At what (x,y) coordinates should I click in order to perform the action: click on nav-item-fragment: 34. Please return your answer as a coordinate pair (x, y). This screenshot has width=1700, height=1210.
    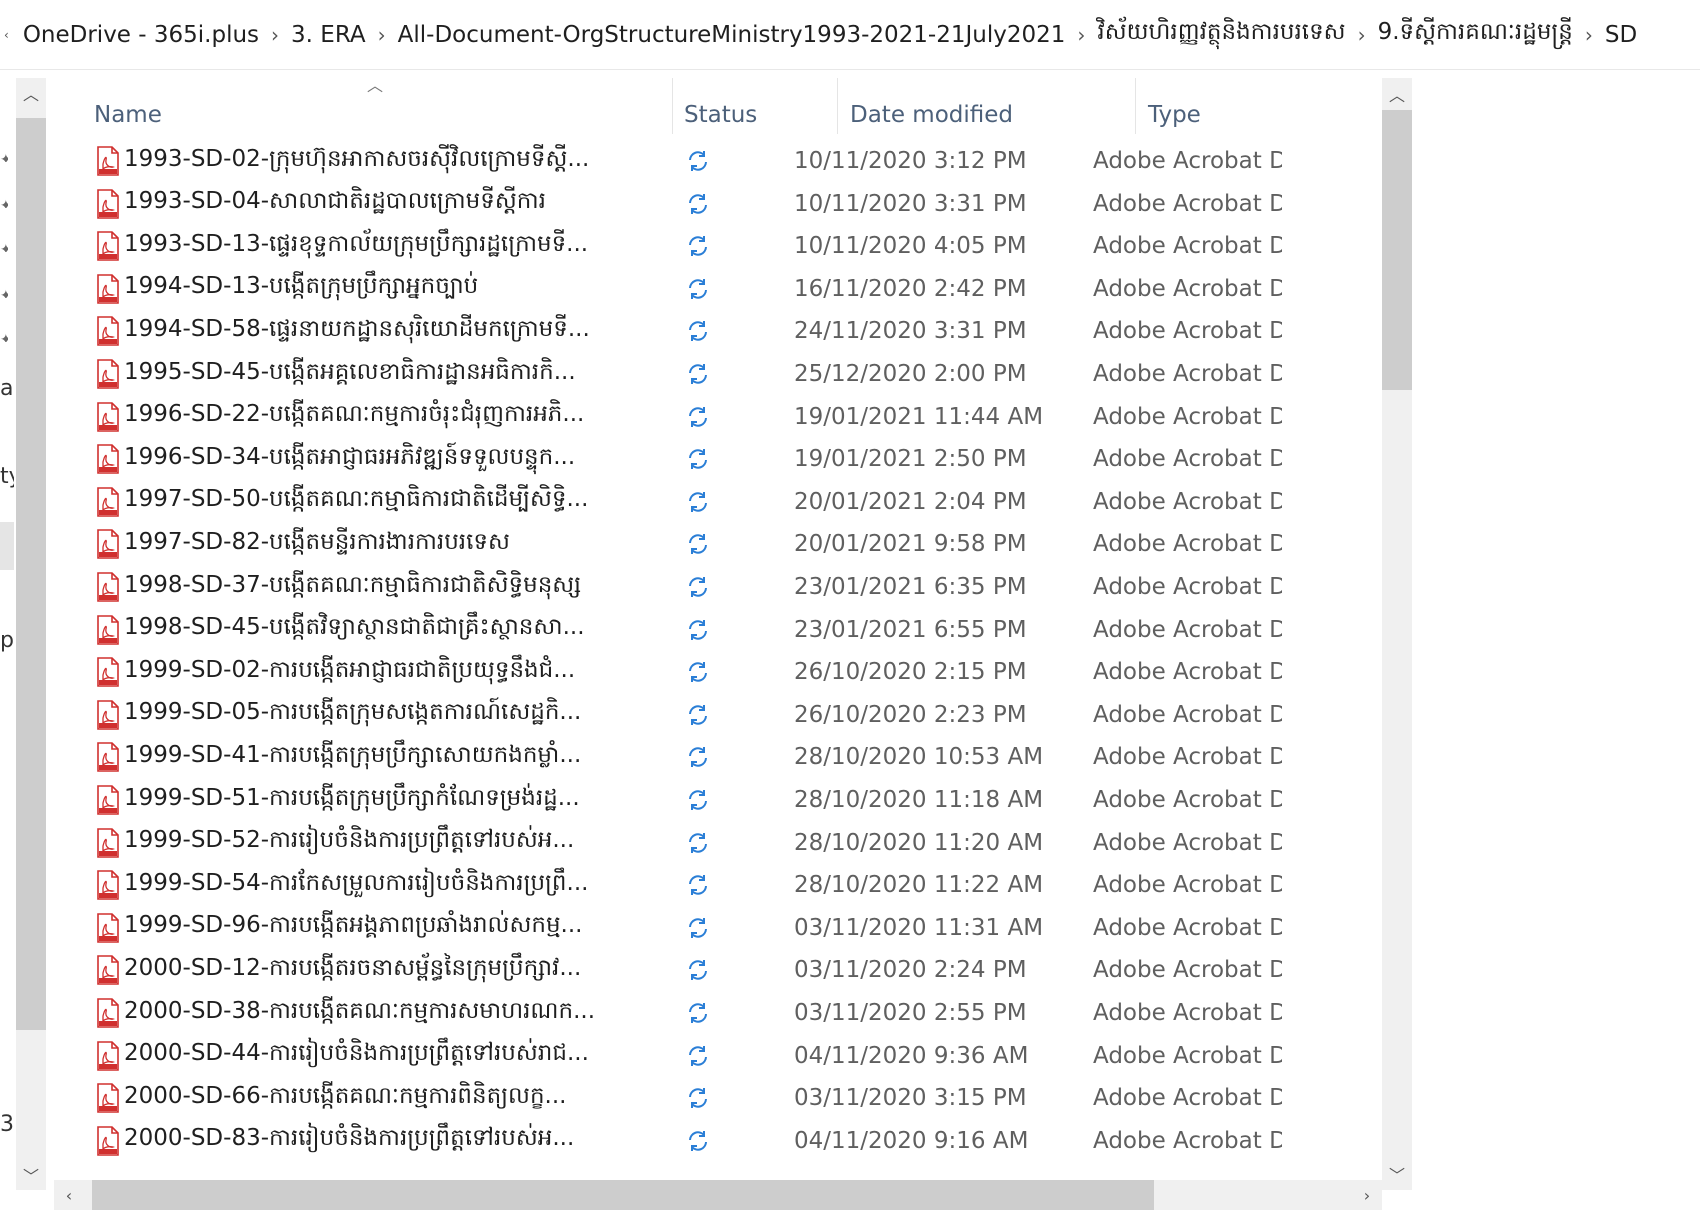
    Looking at the image, I should click on (7, 1124).